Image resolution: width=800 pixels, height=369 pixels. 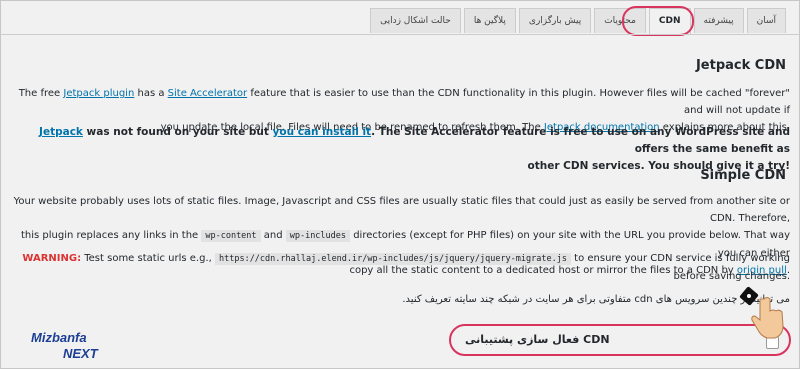 What do you see at coordinates (52, 258) in the screenshot?
I see `warning-label: WARNING:` at bounding box center [52, 258].